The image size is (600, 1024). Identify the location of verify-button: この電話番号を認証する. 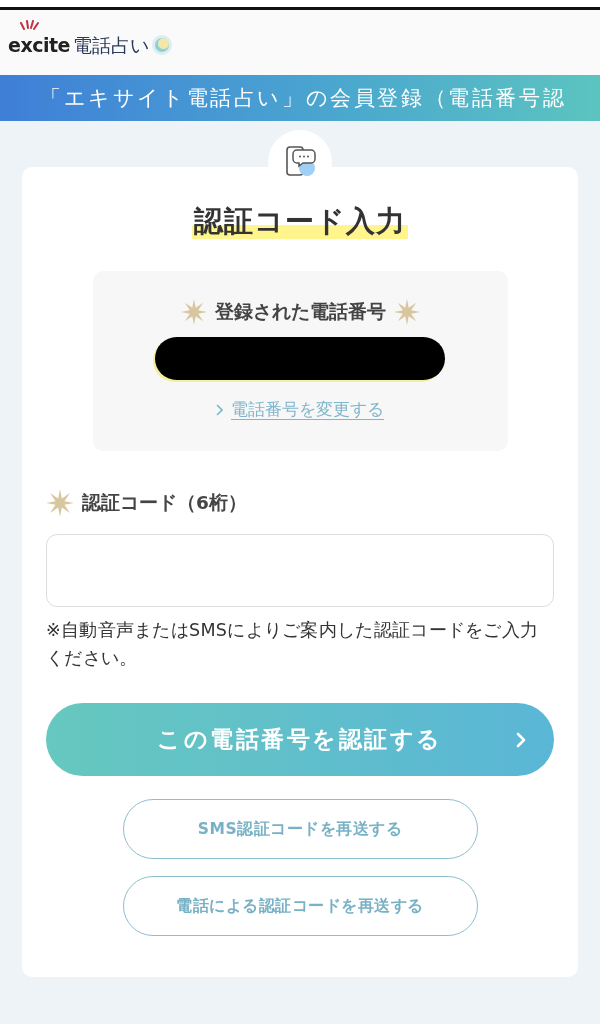
(300, 740).